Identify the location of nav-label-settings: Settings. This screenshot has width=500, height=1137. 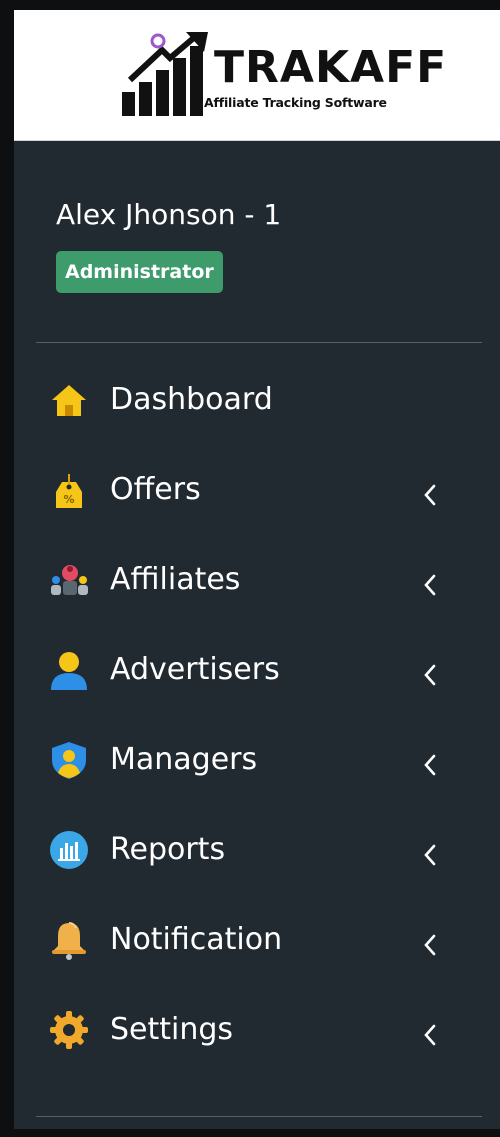
(172, 1029).